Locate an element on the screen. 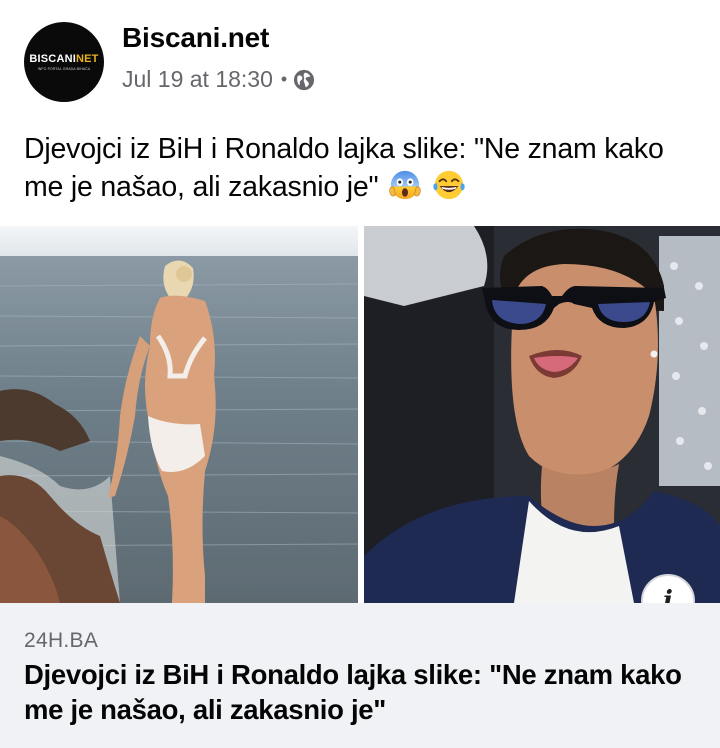  link-domain: 24H.BA is located at coordinates (61, 640).